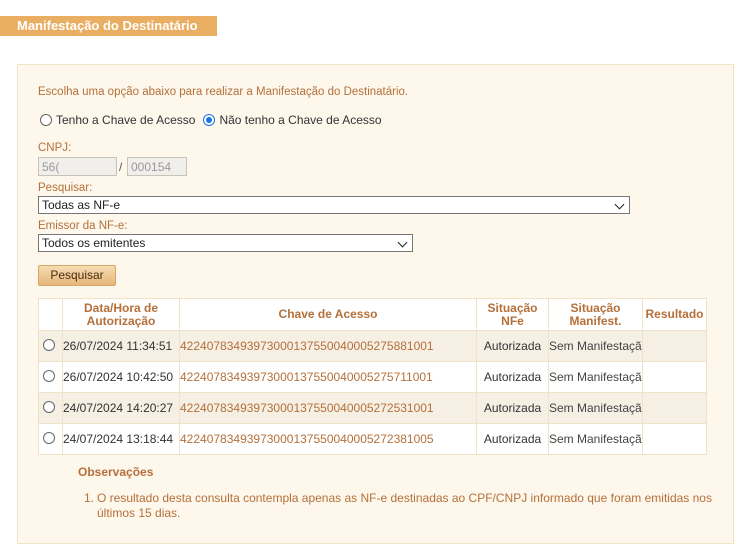  I want to click on cnpj-field-part2: 000154, so click(157, 166).